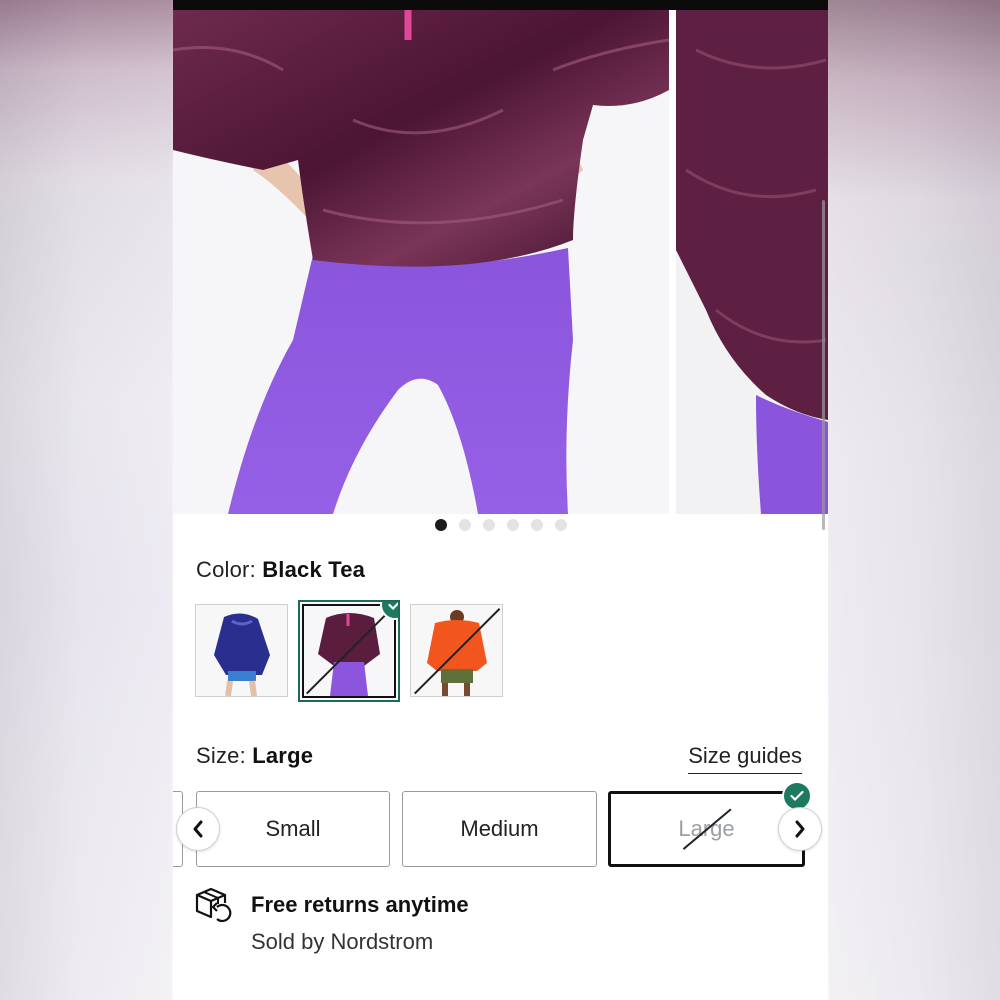 Image resolution: width=1000 pixels, height=1000 pixels. Describe the element at coordinates (342, 941) in the screenshot. I see `seller-info: Sold by Nordstrom` at that location.